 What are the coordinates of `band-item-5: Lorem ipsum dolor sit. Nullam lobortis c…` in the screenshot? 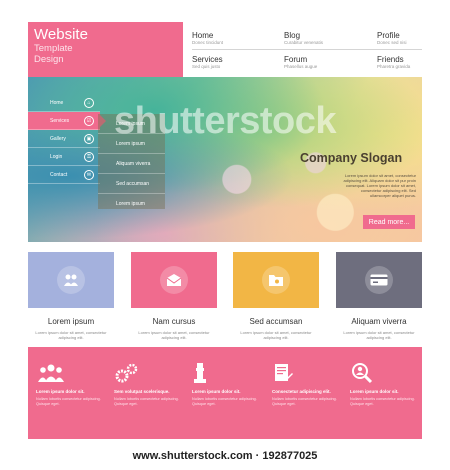 It's located at (383, 384).